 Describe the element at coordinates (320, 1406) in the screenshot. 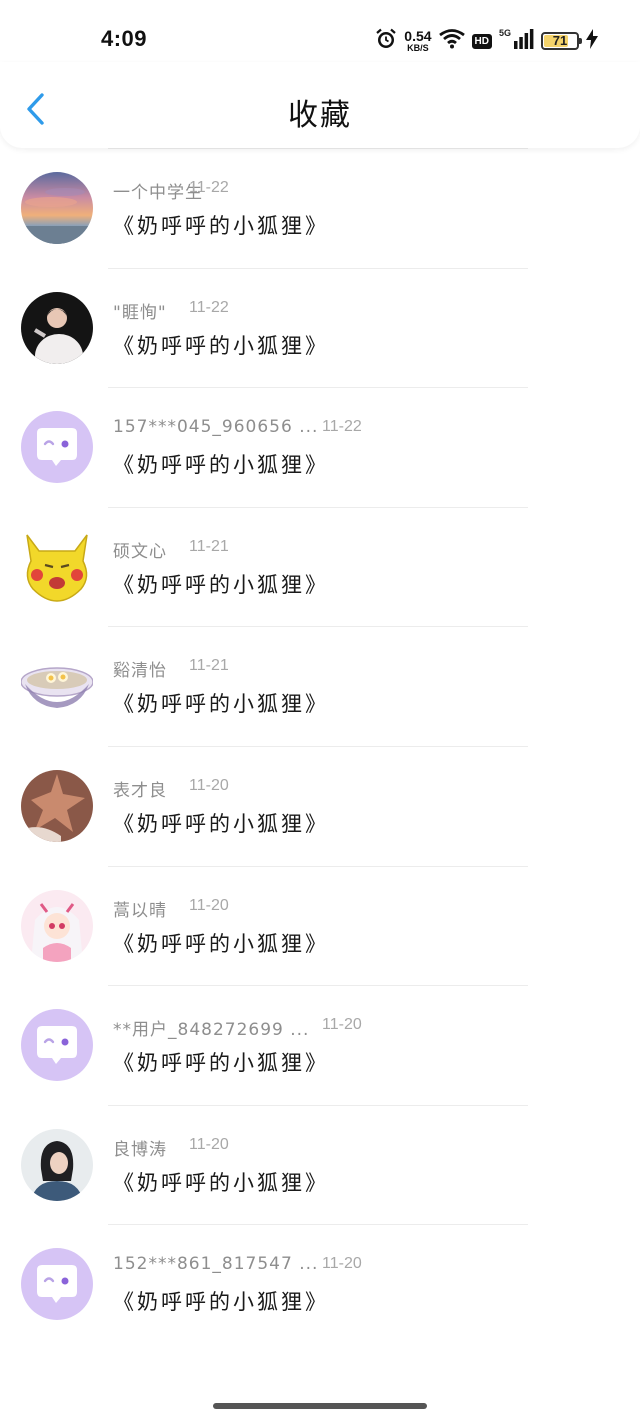

I see `home-indicator` at that location.